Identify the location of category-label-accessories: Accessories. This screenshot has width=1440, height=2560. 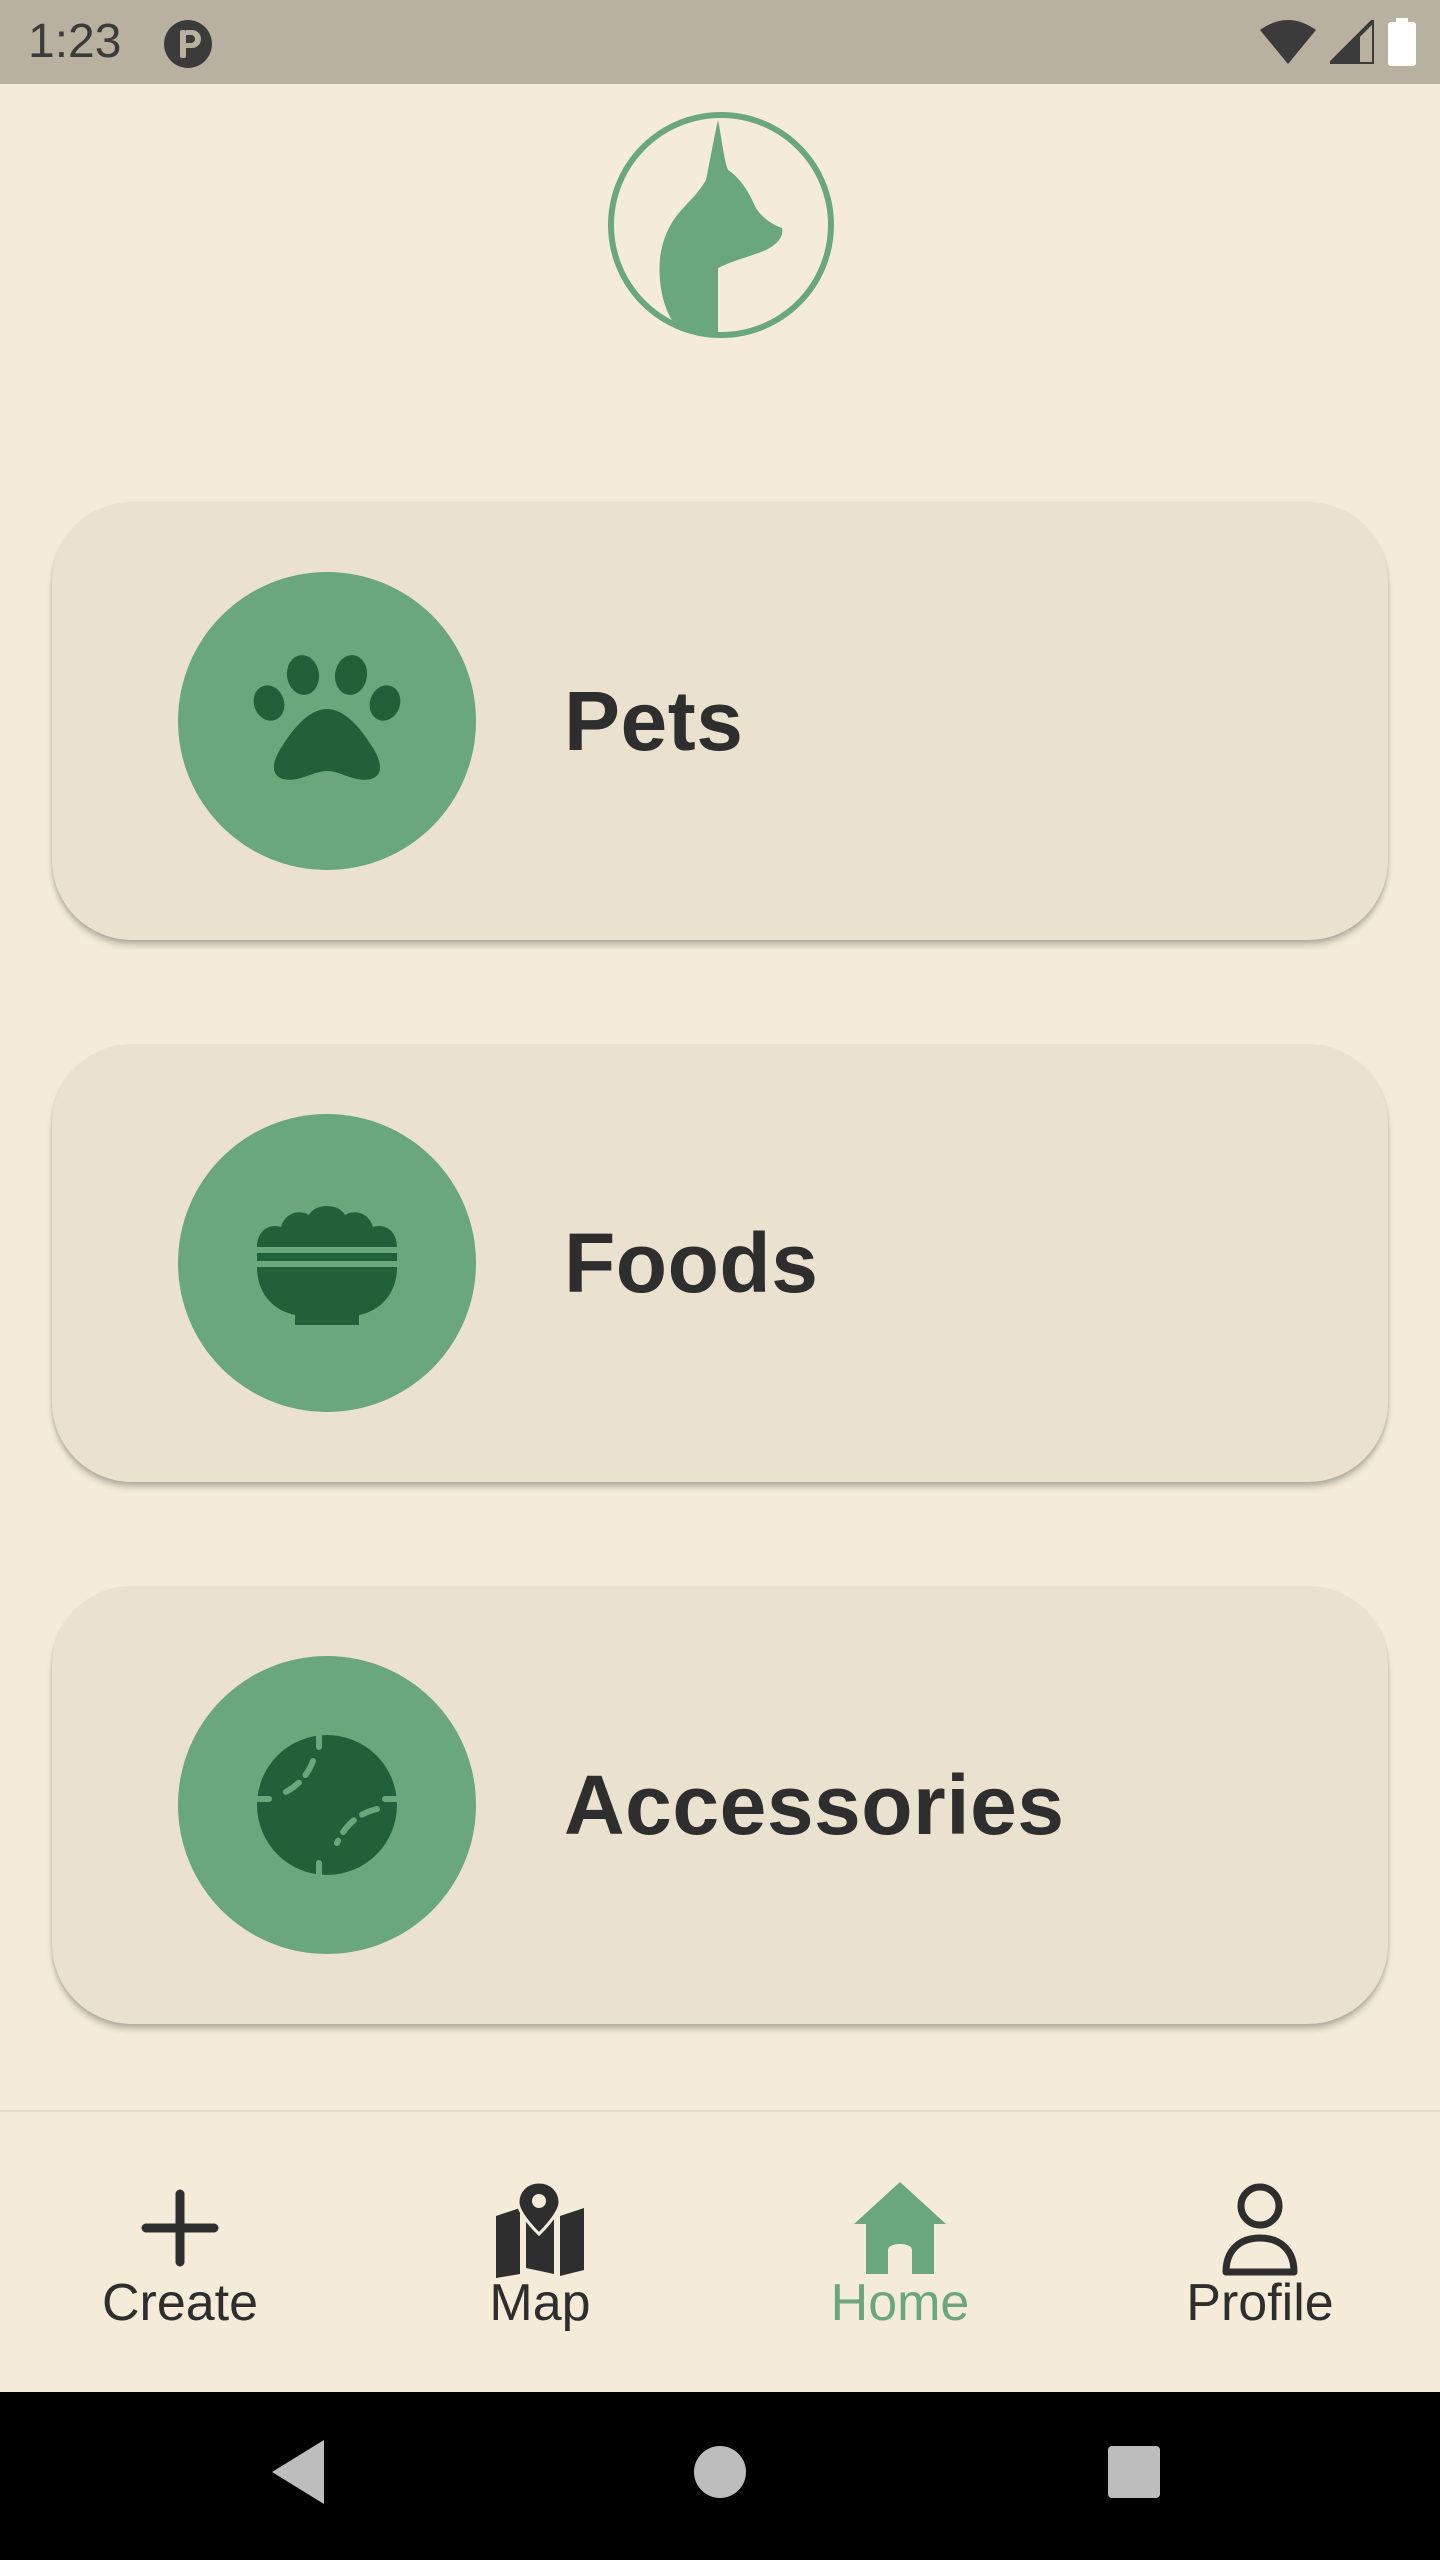
(814, 1805).